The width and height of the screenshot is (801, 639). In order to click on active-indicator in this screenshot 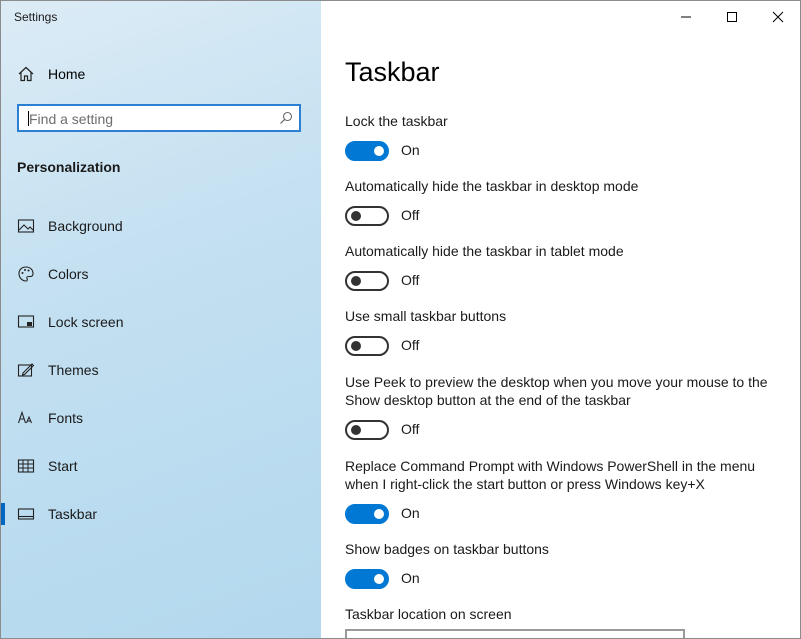, I will do `click(3, 514)`.